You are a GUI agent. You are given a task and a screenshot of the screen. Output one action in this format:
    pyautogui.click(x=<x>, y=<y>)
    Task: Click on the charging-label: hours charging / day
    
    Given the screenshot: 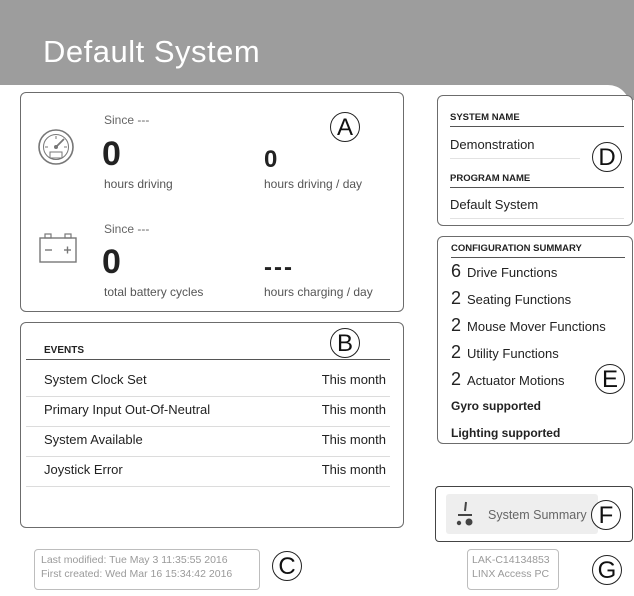 What is the action you would take?
    pyautogui.click(x=318, y=292)
    